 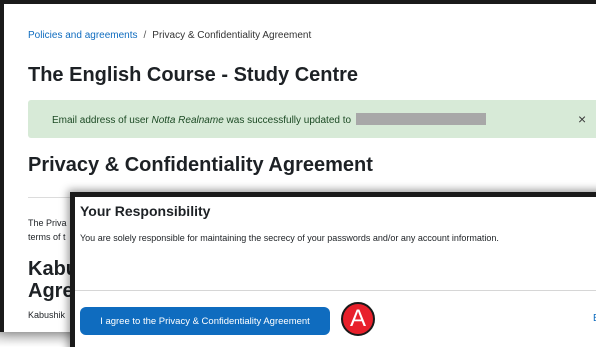 What do you see at coordinates (193, 75) in the screenshot?
I see `course-title: The English Course - Study Centre` at bounding box center [193, 75].